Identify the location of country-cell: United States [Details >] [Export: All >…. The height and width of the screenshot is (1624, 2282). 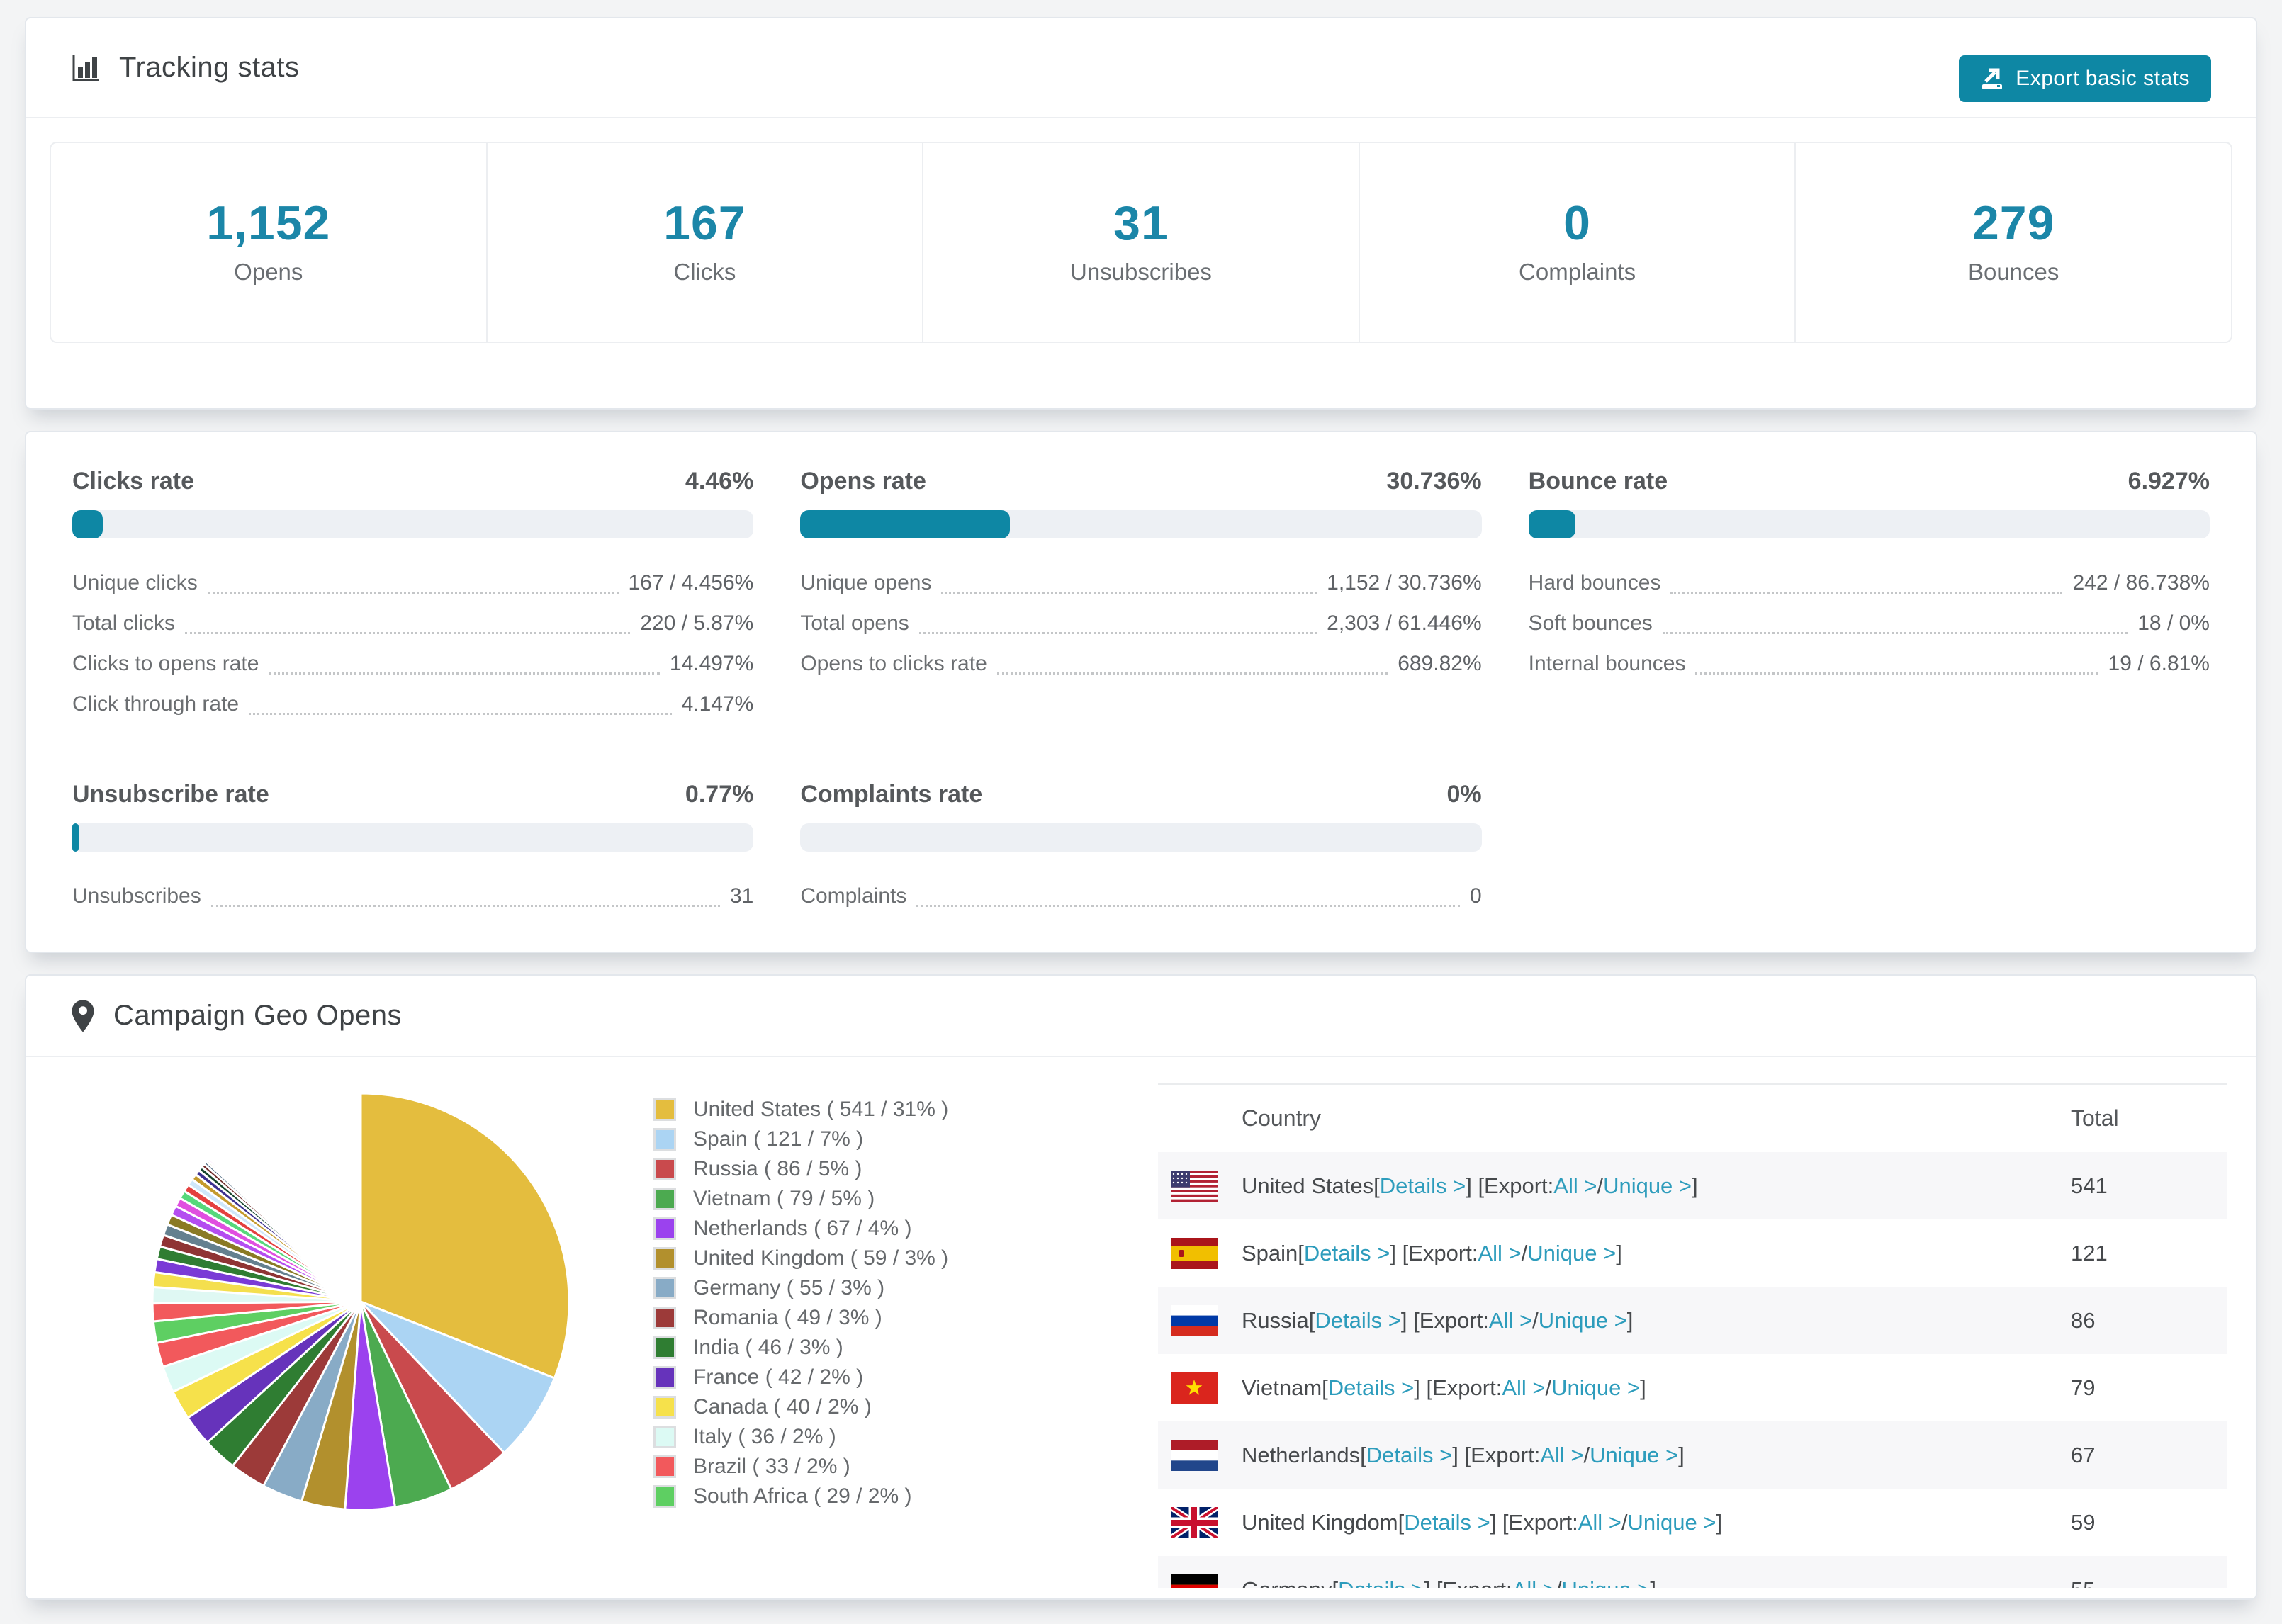
(1615, 1186).